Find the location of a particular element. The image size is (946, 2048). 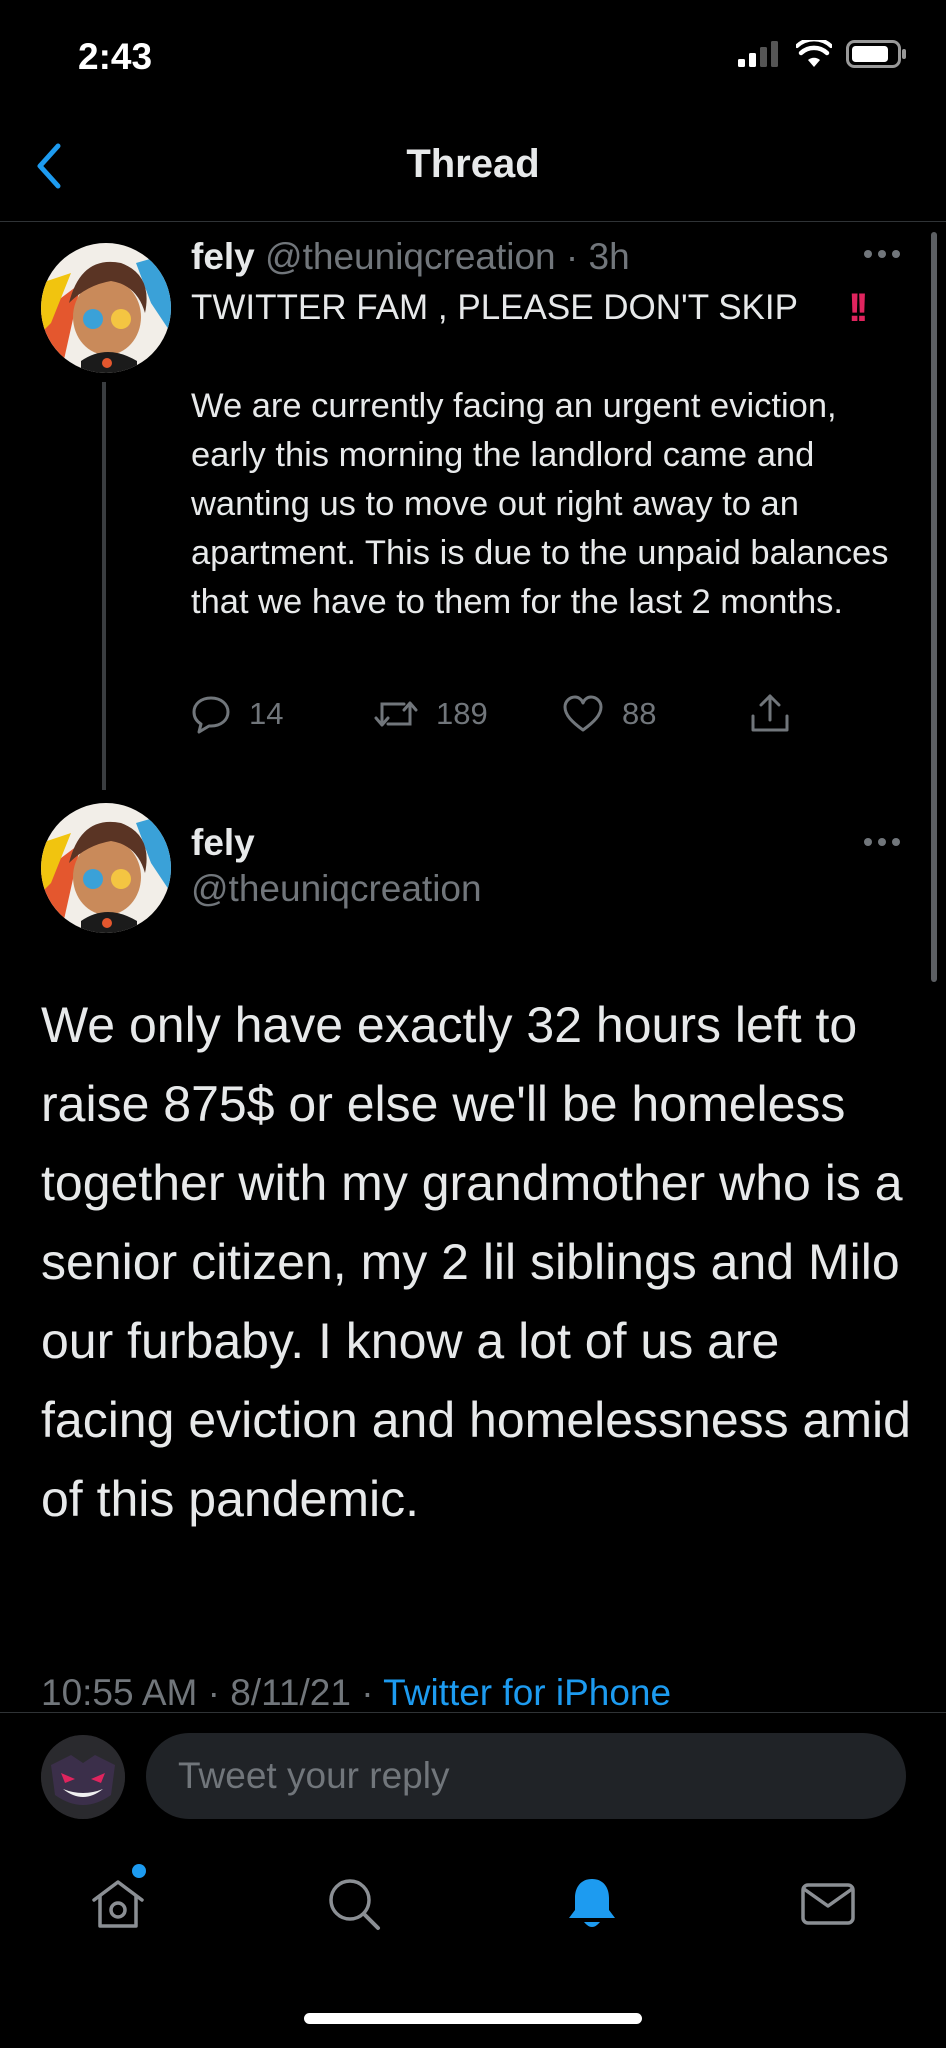

retweet-count: 189 is located at coordinates (462, 713).